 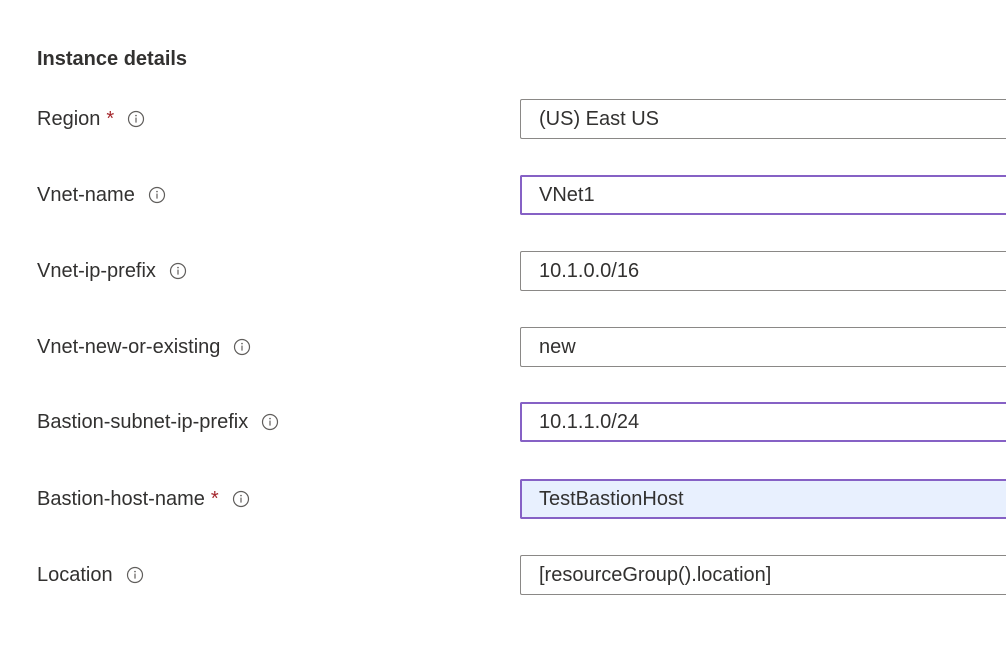 What do you see at coordinates (503, 499) in the screenshot?
I see `form-row-bastion-host-name: Bastion-host-name *` at bounding box center [503, 499].